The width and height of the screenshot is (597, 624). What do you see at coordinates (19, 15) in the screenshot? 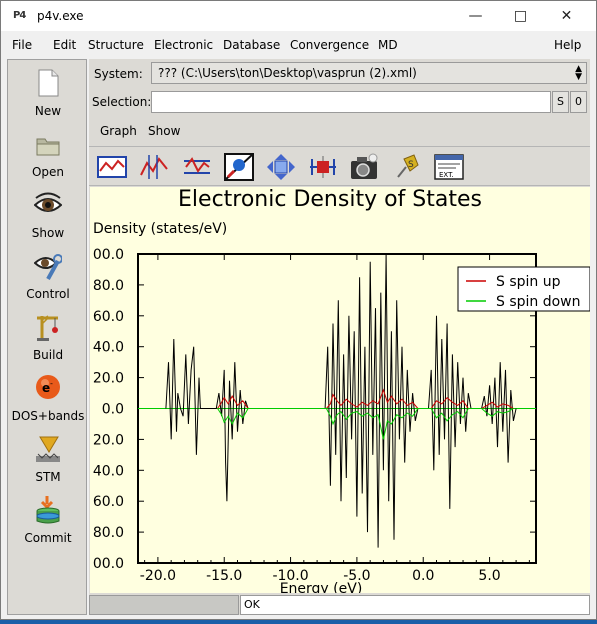
I see `app-icon: P4` at bounding box center [19, 15].